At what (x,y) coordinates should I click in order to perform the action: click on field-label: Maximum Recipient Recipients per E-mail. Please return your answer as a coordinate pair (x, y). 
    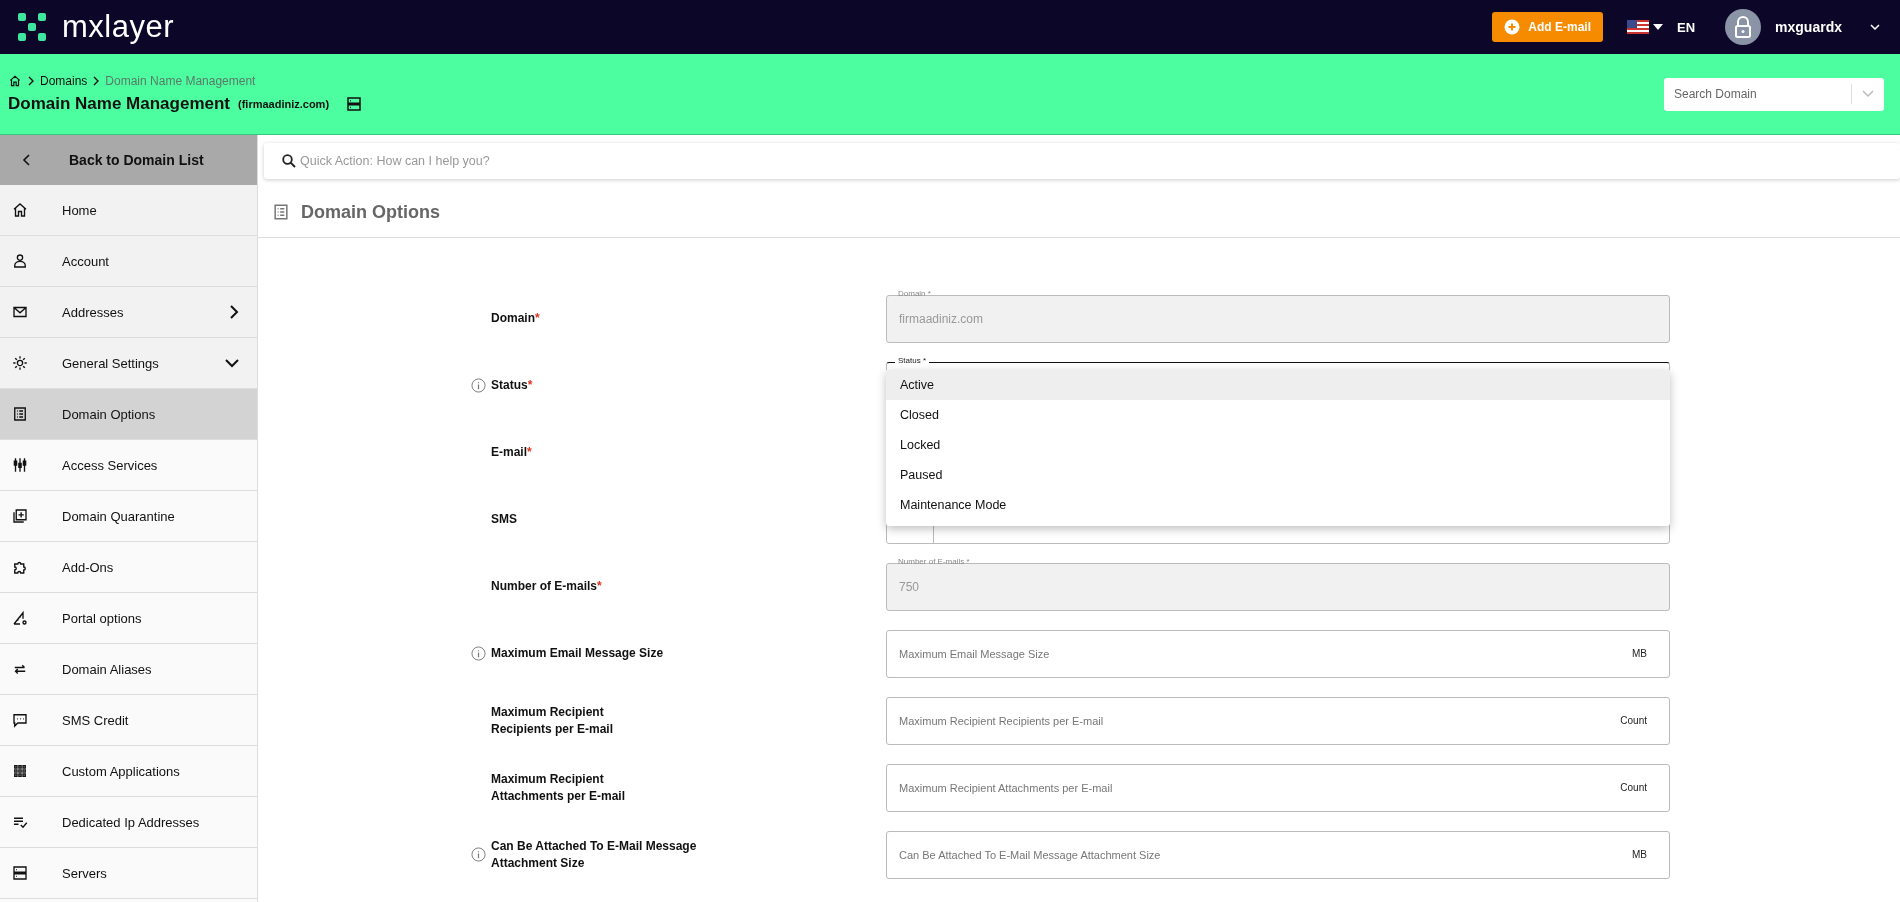
    Looking at the image, I should click on (552, 720).